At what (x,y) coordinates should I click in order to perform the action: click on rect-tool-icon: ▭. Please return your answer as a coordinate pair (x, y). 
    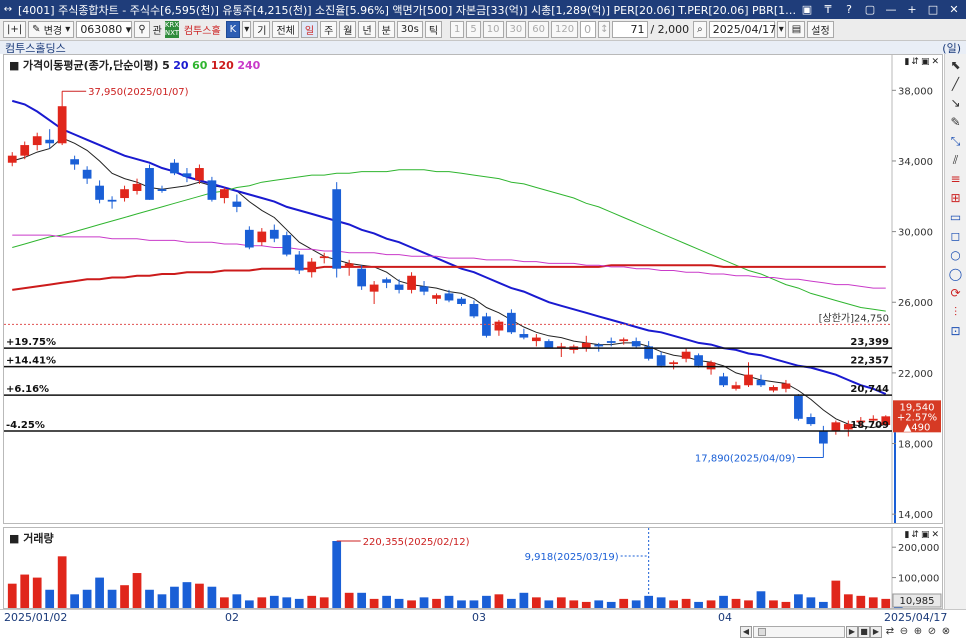
    Looking at the image, I should click on (956, 217).